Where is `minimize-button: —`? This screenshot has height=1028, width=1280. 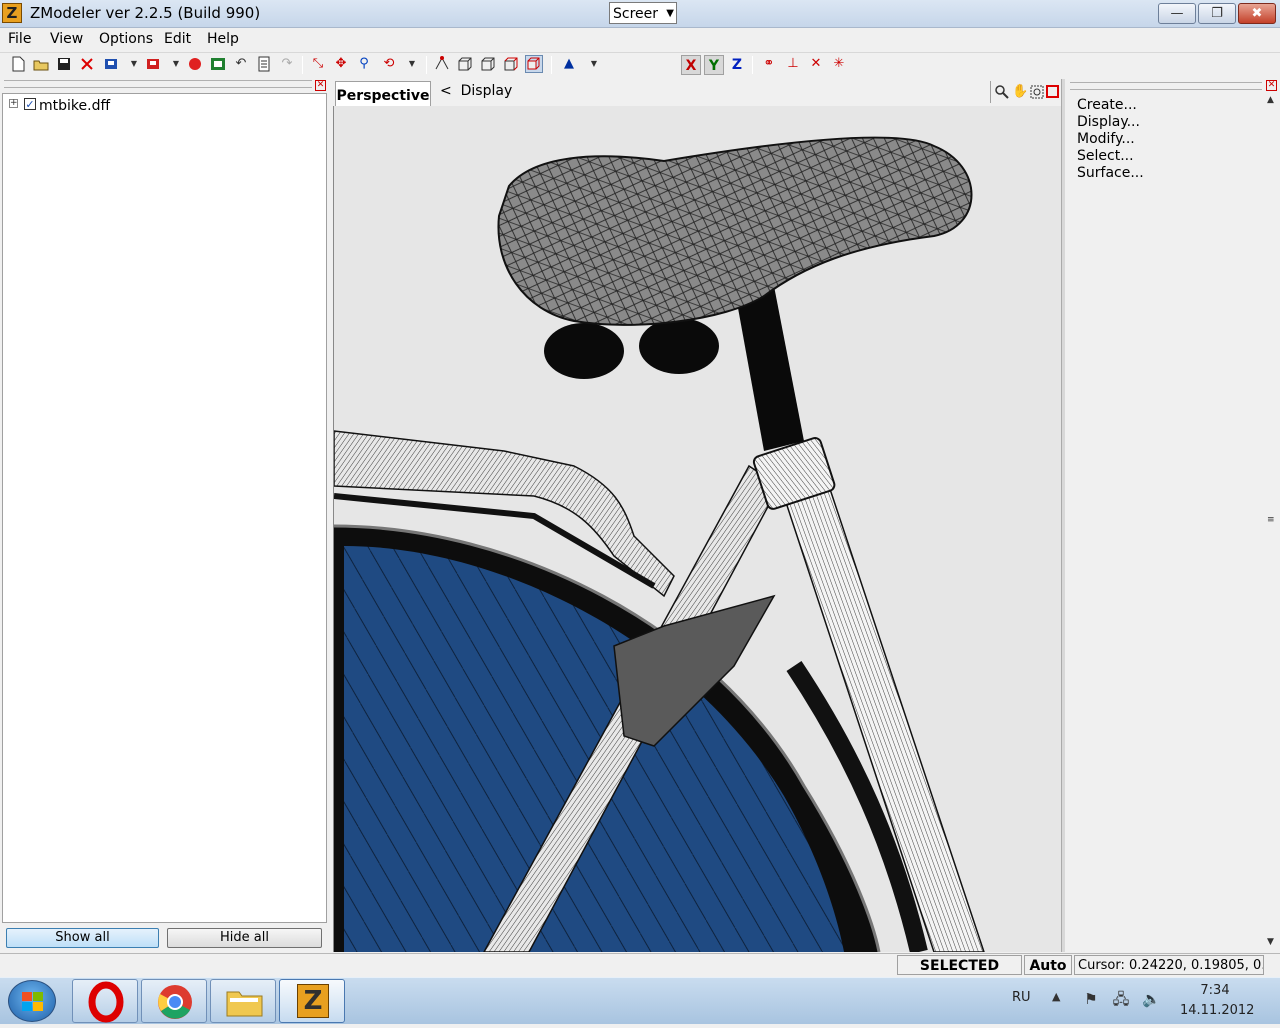 minimize-button: — is located at coordinates (1177, 13).